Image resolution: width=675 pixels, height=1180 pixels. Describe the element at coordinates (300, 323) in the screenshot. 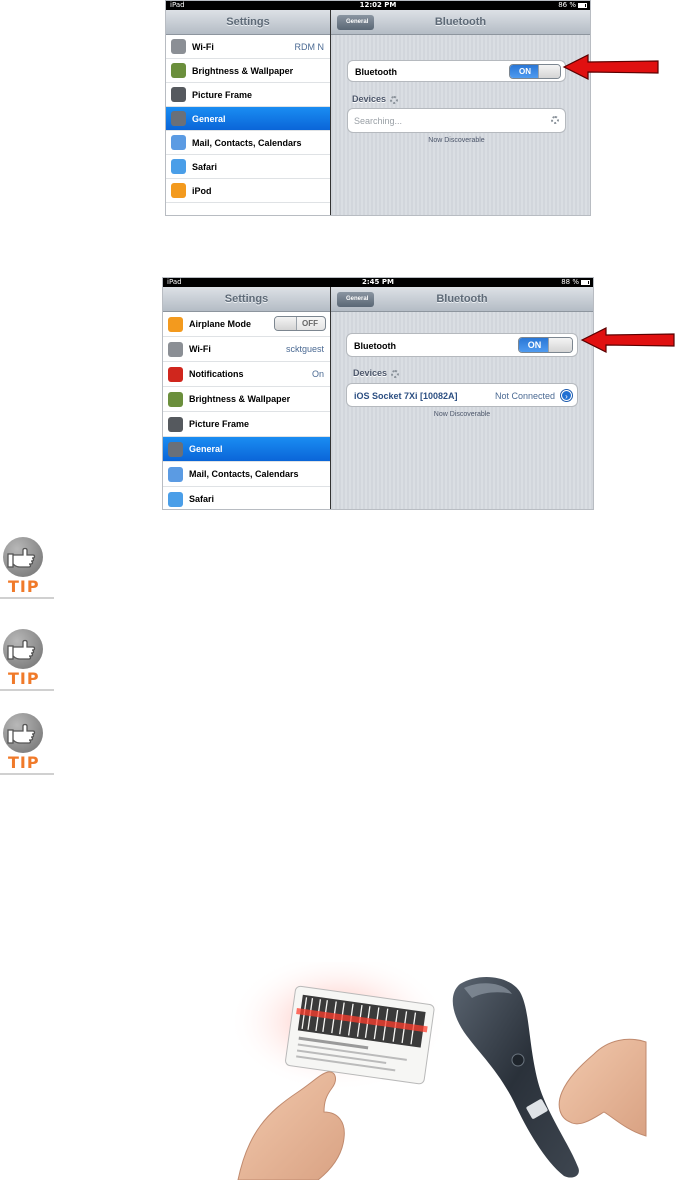

I see `airplane-mode-toggle: OFF` at that location.